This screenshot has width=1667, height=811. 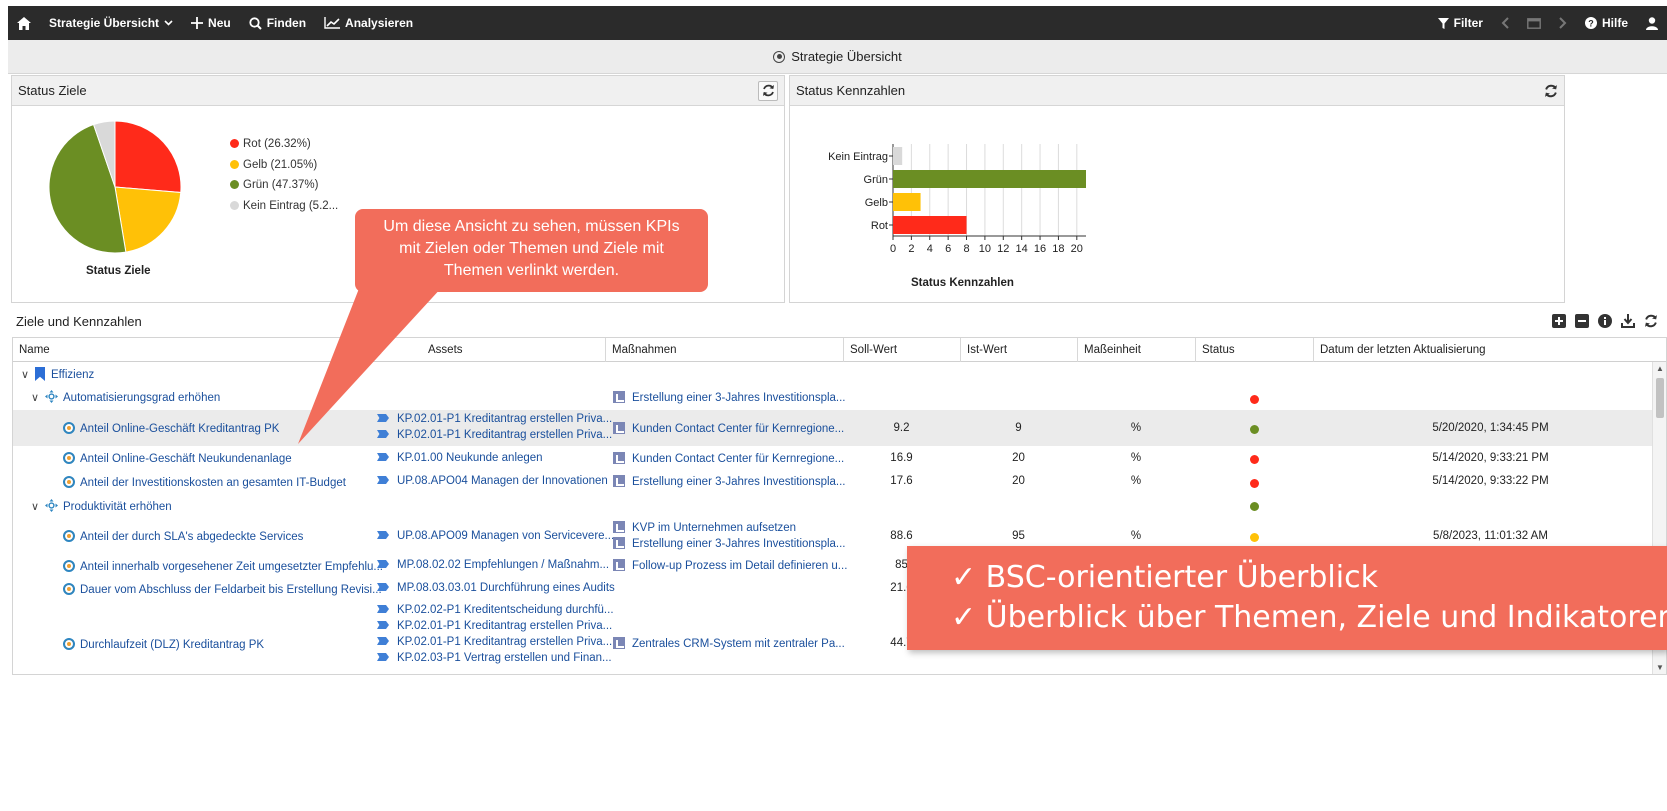 I want to click on bar-rot, so click(x=930, y=225).